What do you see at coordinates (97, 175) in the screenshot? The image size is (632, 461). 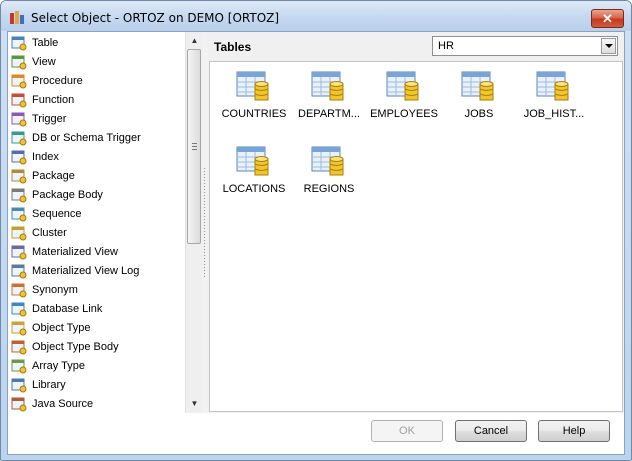 I see `object-type-item: Package` at bounding box center [97, 175].